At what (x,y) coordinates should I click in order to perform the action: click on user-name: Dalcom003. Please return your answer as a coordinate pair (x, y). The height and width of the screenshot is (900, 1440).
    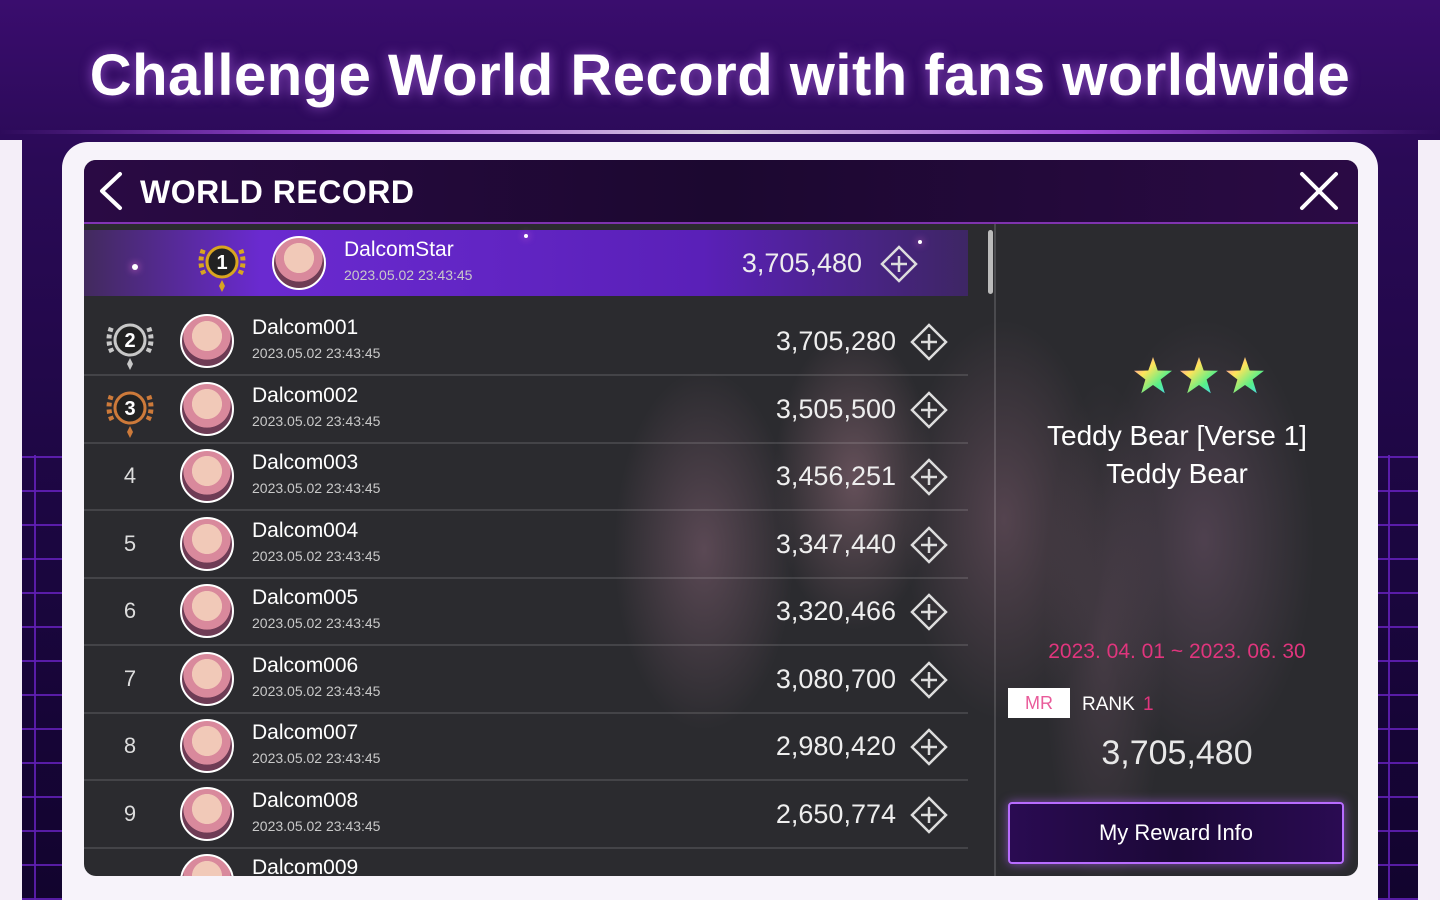
    Looking at the image, I should click on (305, 462).